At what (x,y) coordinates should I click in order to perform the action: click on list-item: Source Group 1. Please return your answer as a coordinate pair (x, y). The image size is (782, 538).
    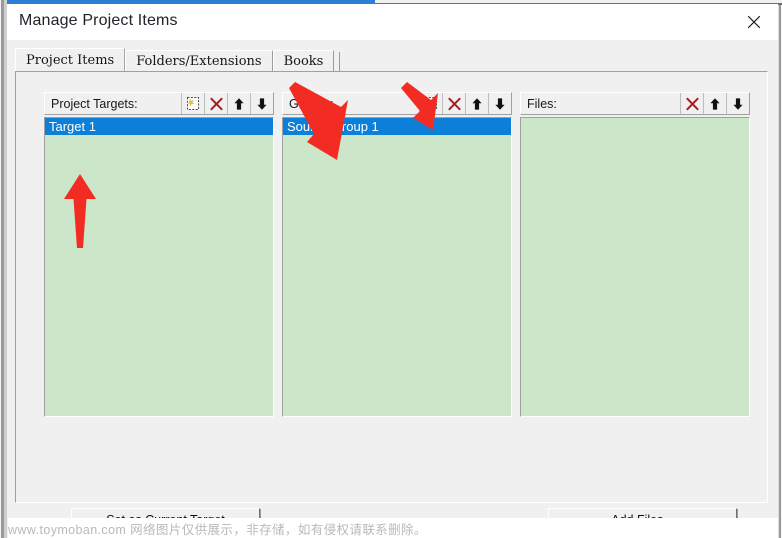
    Looking at the image, I should click on (397, 126).